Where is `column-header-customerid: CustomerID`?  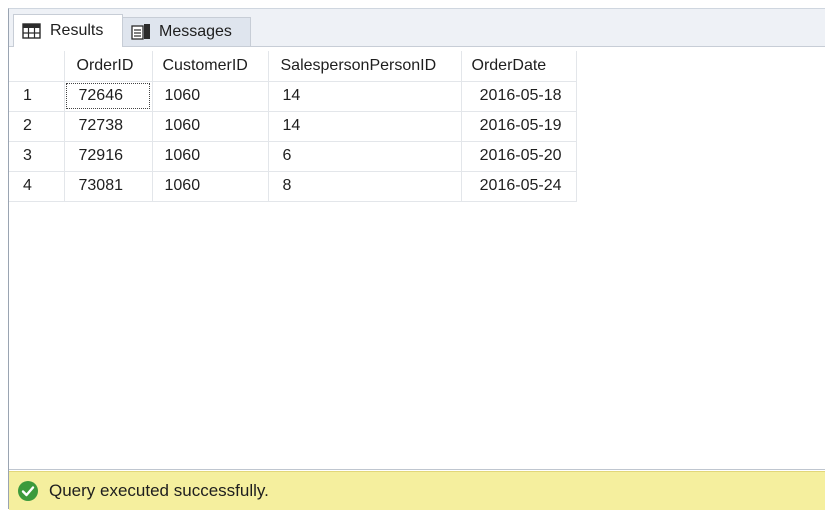
column-header-customerid: CustomerID is located at coordinates (210, 66).